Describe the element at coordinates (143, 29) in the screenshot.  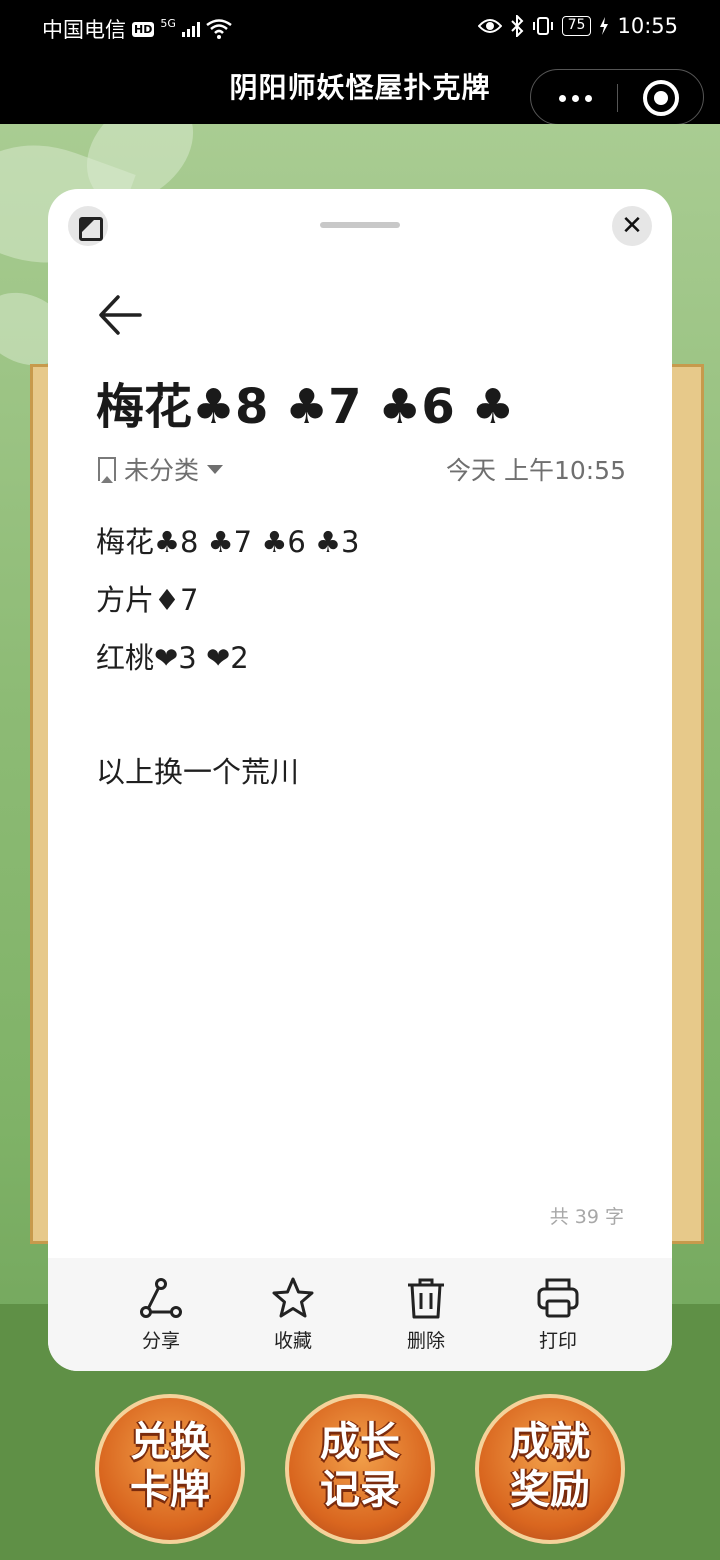
I see `hd-badge: HD` at that location.